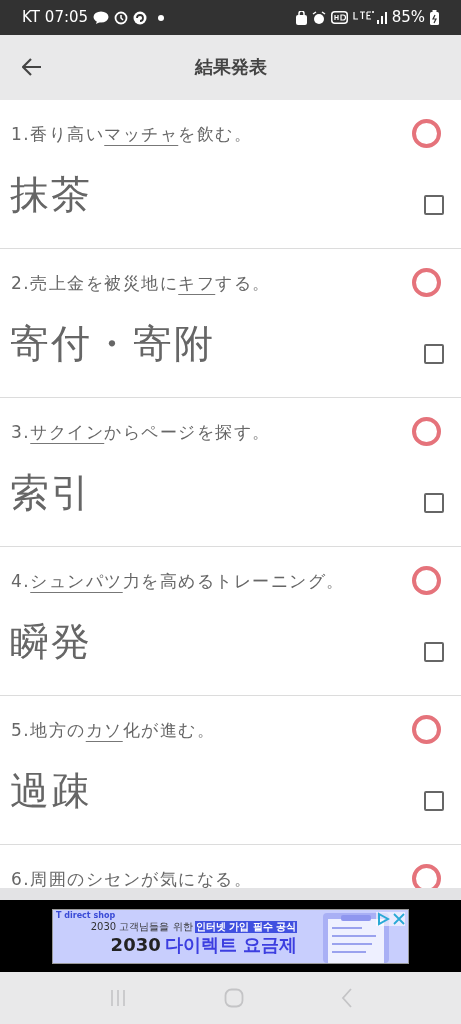  What do you see at coordinates (132, 133) in the screenshot?
I see `question-text: 1.香り高いマッチャ を飲む。` at bounding box center [132, 133].